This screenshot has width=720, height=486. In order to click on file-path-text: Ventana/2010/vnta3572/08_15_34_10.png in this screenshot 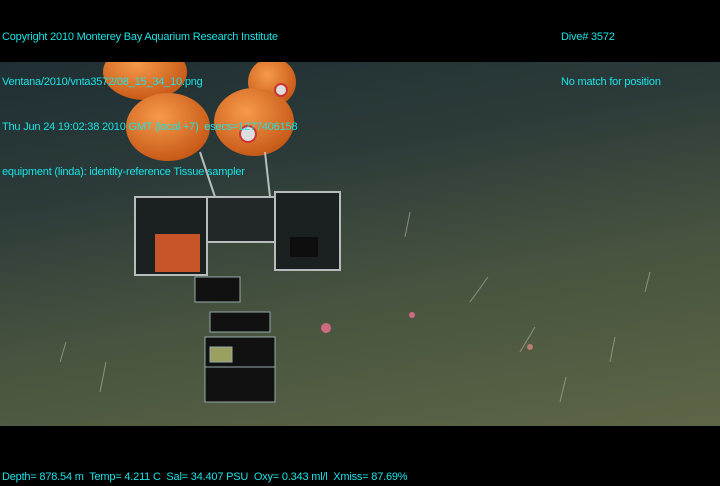, I will do `click(102, 82)`.